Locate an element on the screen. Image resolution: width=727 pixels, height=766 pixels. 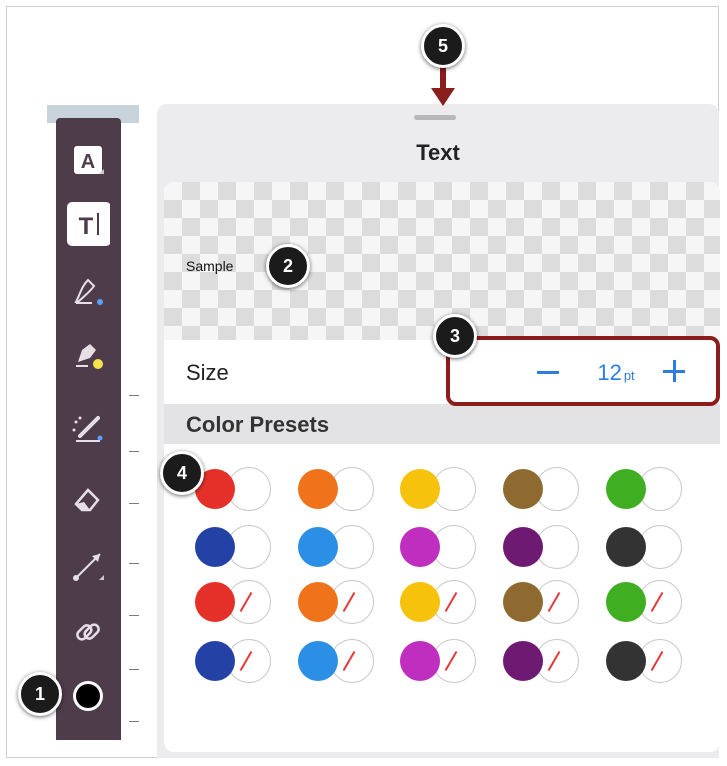
magic-pen-tool is located at coordinates (88, 428).